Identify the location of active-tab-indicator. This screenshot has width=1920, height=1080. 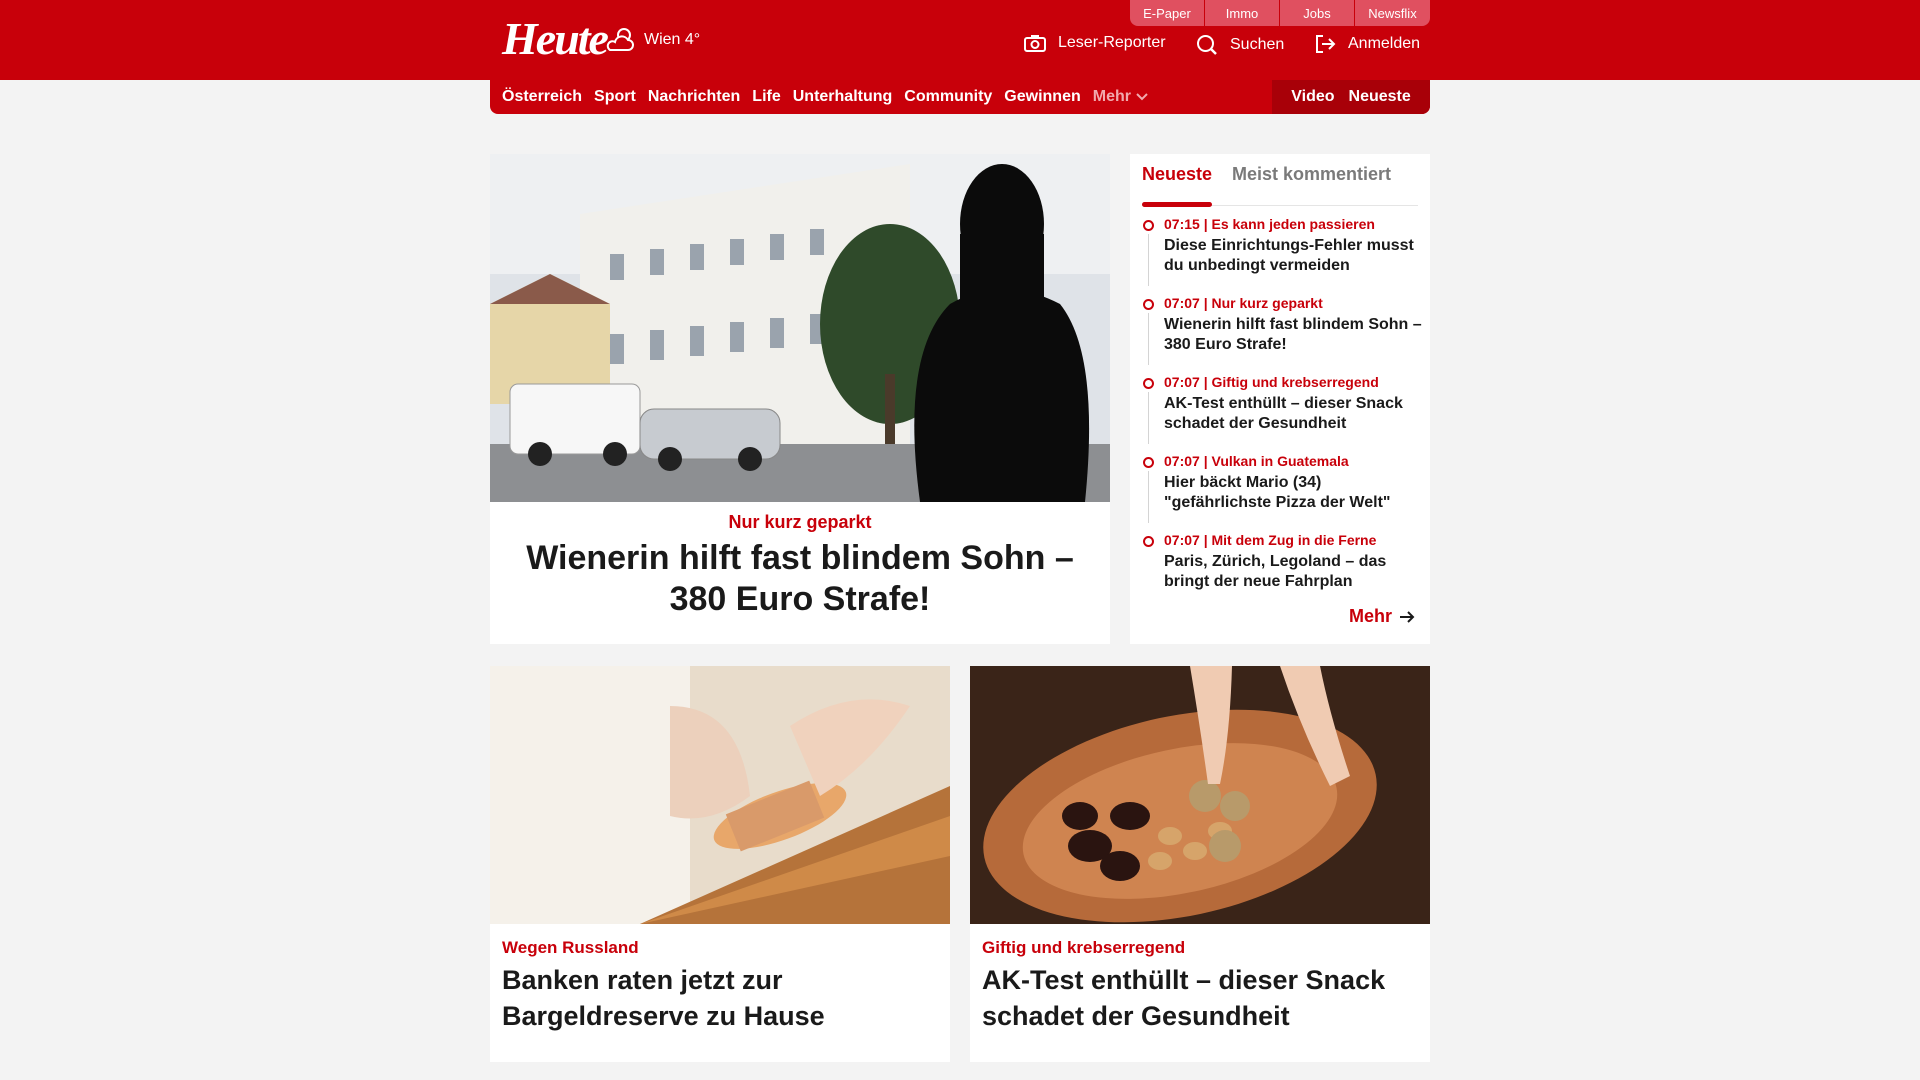
(1177, 204).